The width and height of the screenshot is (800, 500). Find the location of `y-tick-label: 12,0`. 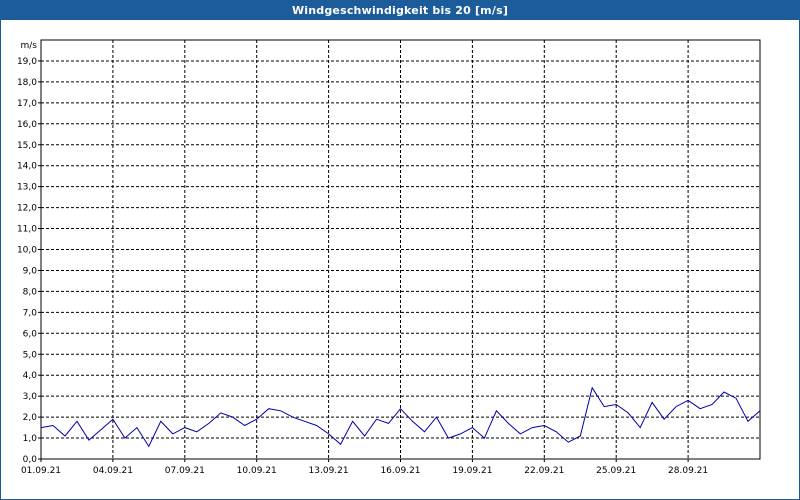

y-tick-label: 12,0 is located at coordinates (27, 209).